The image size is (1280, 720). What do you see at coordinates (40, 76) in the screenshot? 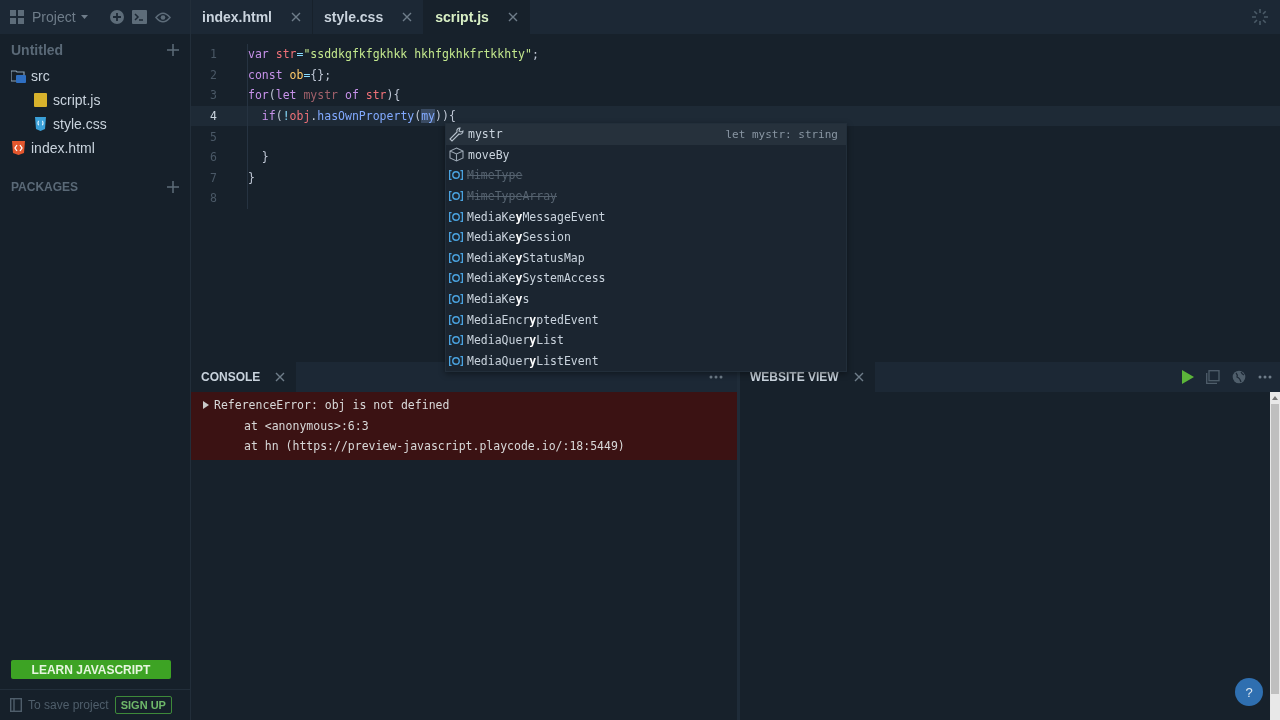
I see `folder-item: src` at bounding box center [40, 76].